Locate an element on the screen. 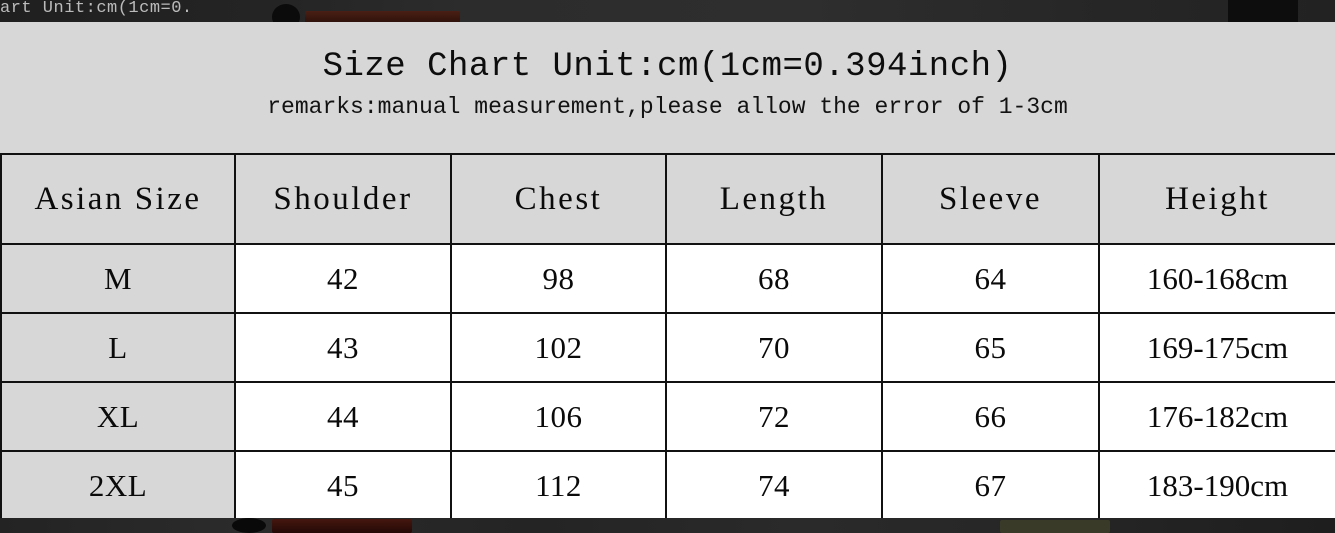 The height and width of the screenshot is (533, 1335). cell-size: XL is located at coordinates (118, 416).